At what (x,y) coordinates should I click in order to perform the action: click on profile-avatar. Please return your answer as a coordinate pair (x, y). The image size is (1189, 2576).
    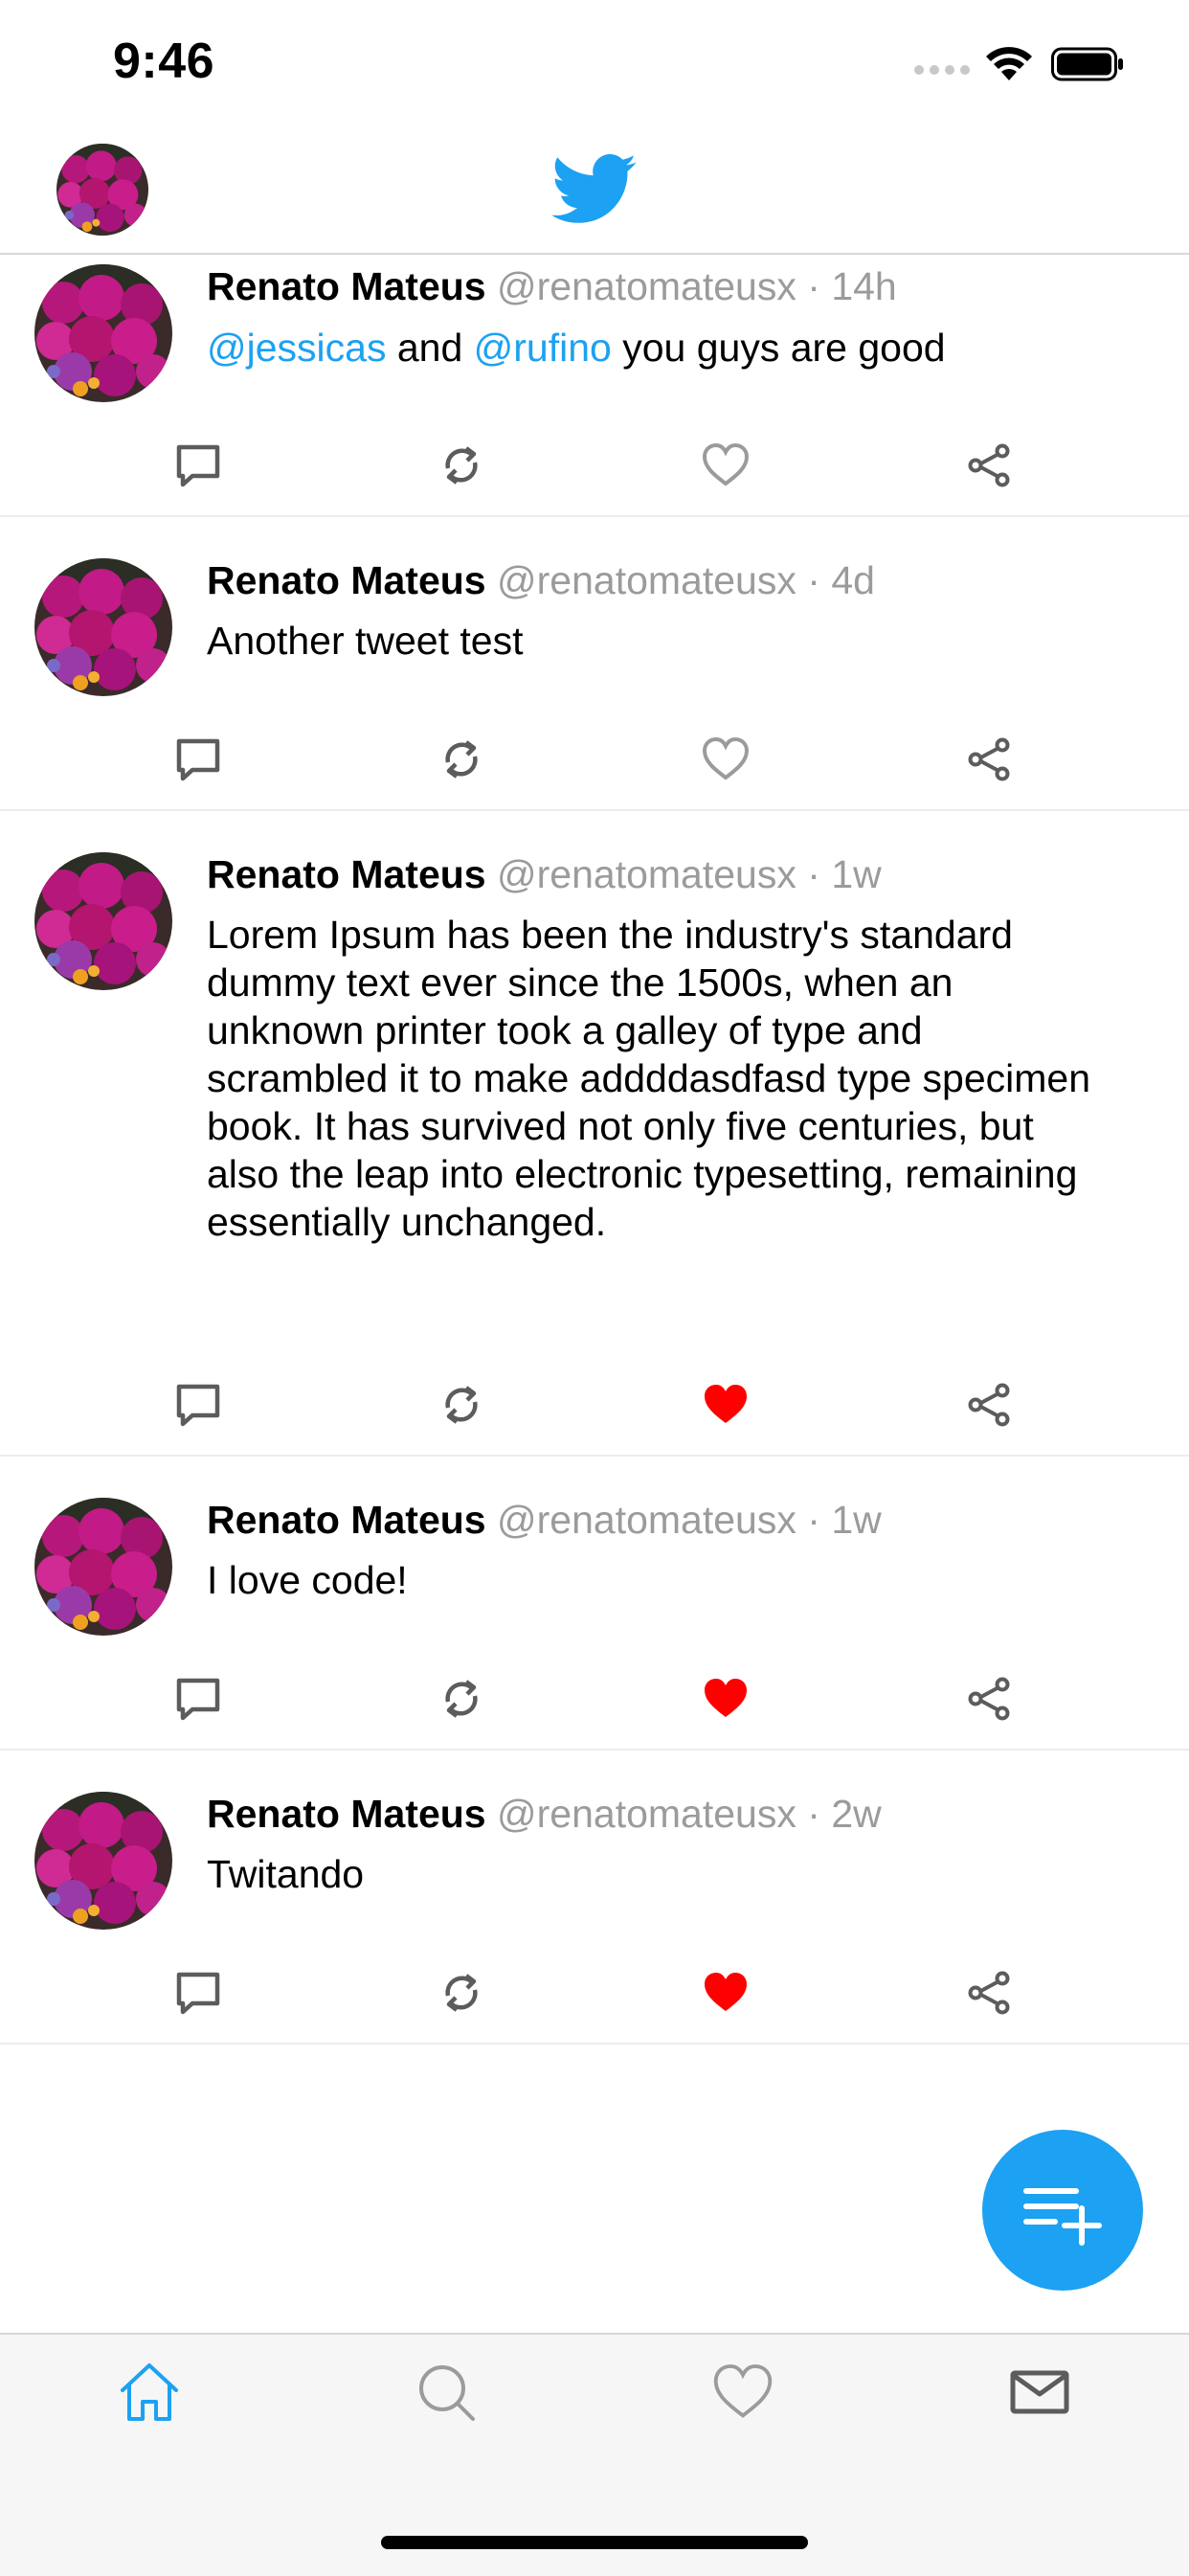
    Looking at the image, I should click on (102, 190).